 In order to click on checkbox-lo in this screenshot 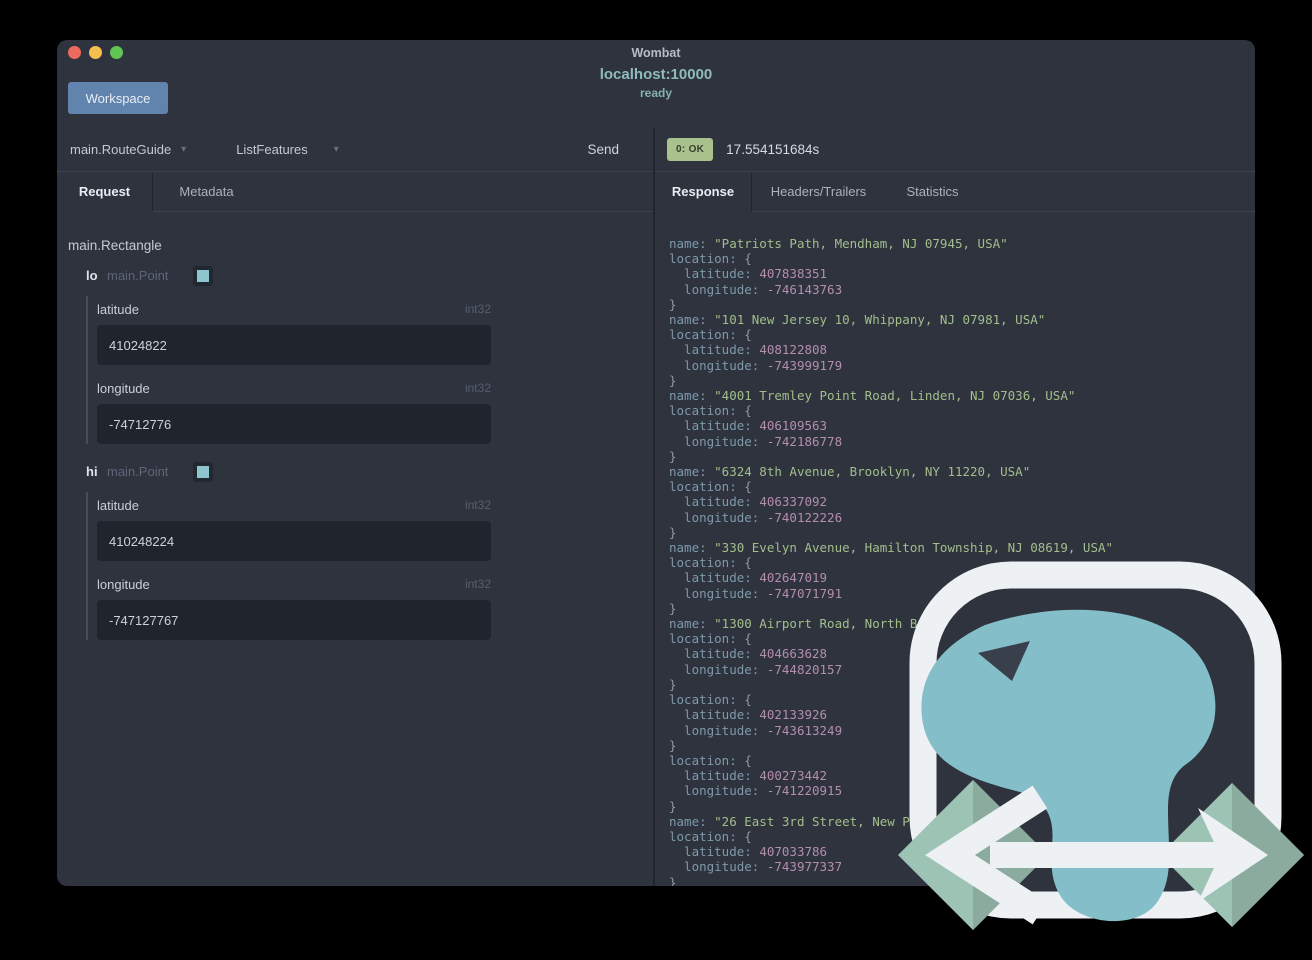, I will do `click(203, 276)`.